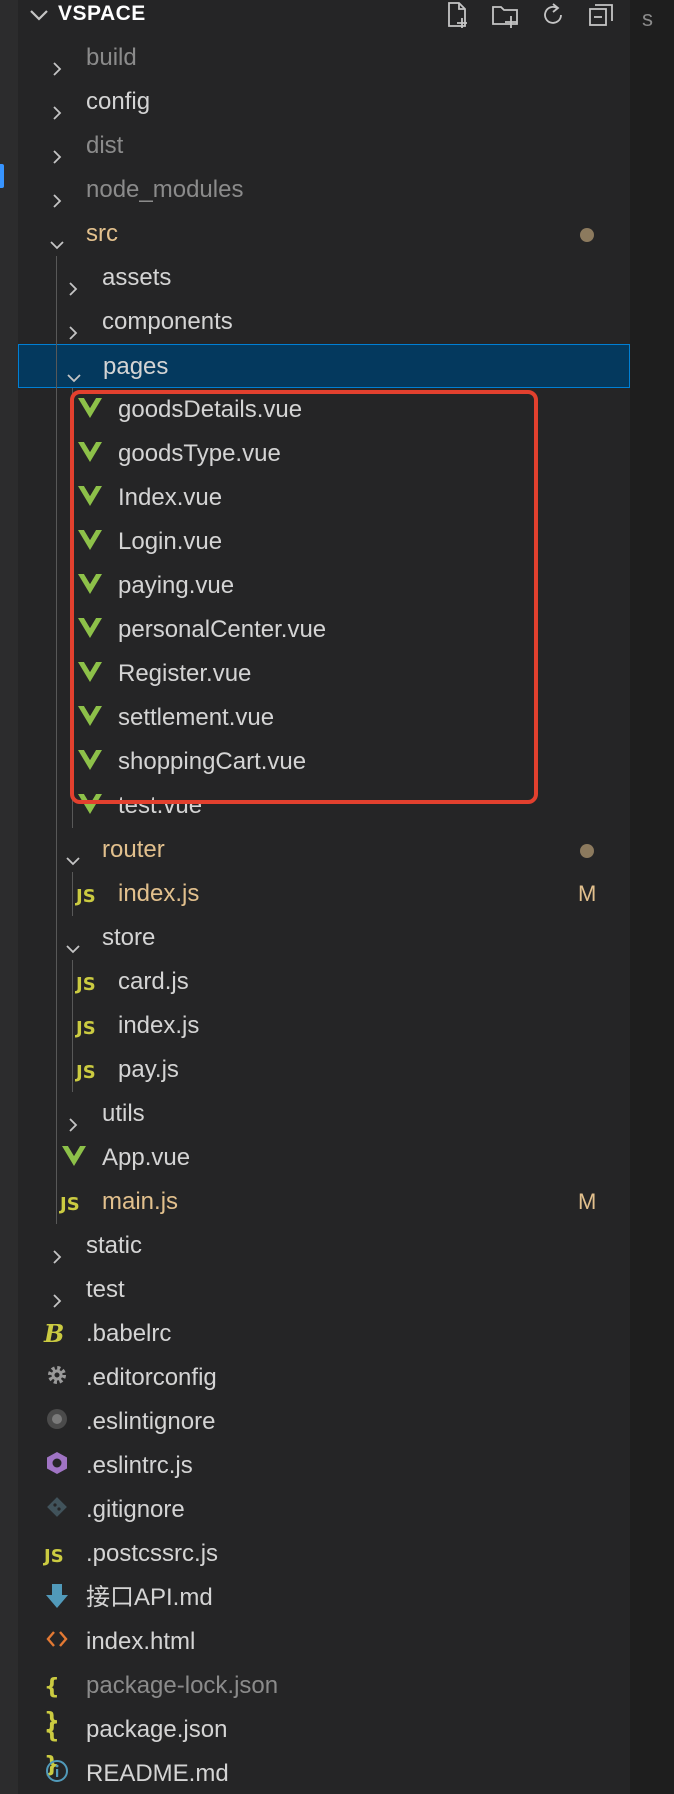 This screenshot has height=1794, width=674. What do you see at coordinates (133, 849) in the screenshot?
I see `tree-item-label: router` at bounding box center [133, 849].